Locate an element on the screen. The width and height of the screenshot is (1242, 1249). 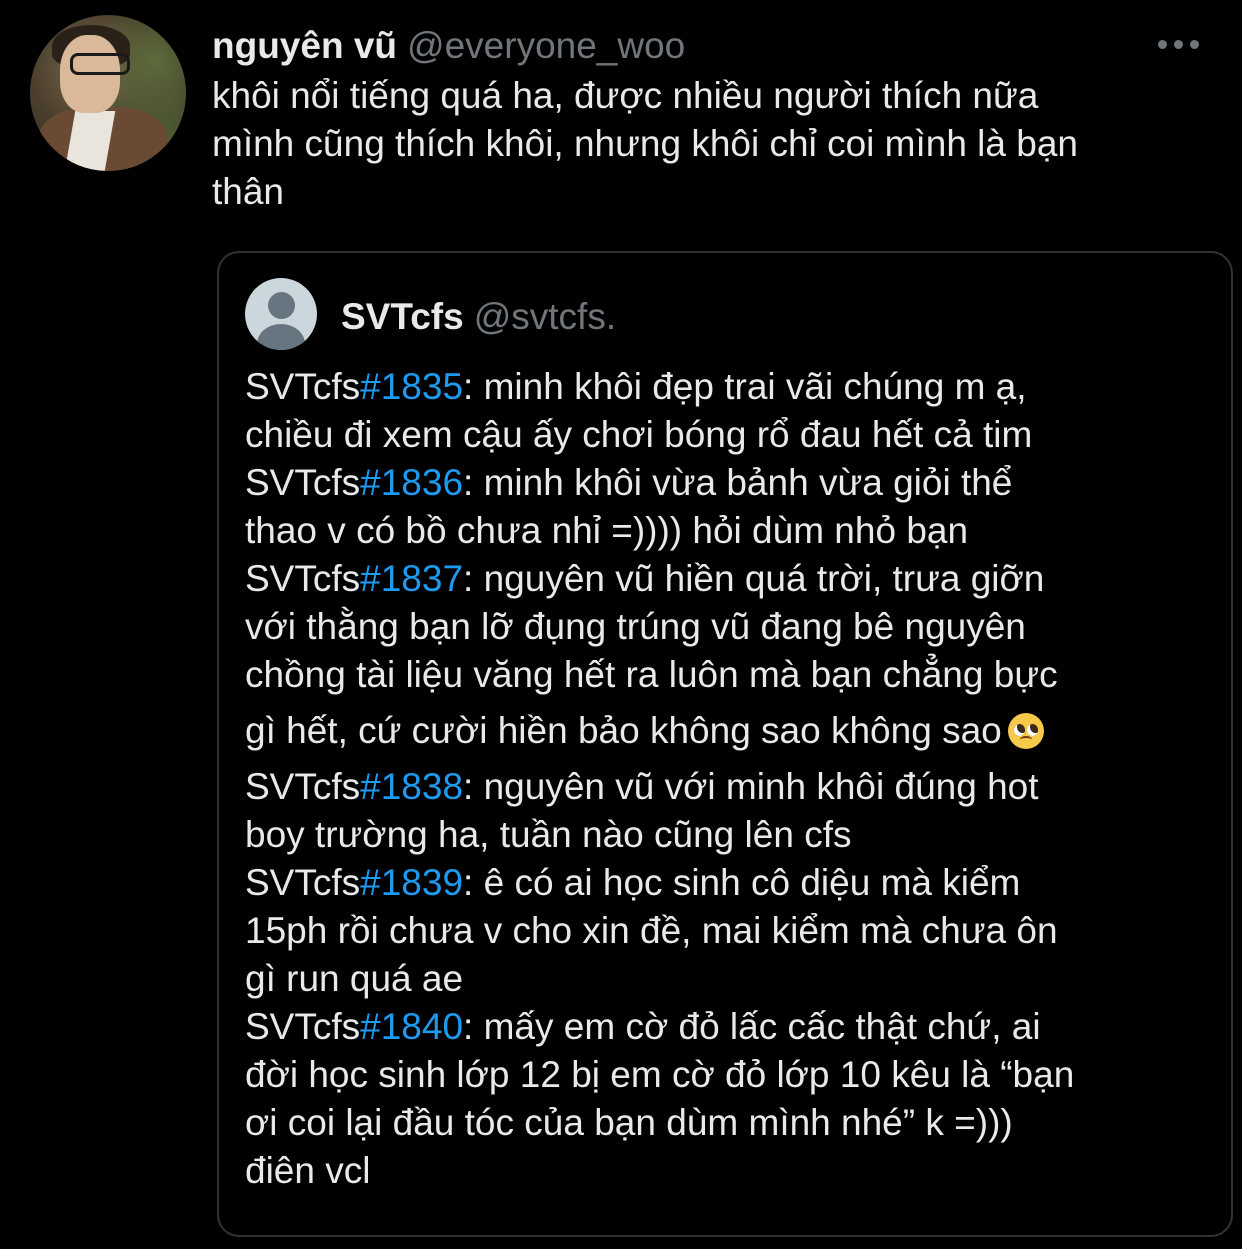
display-name: nguyên vũ is located at coordinates (304, 45).